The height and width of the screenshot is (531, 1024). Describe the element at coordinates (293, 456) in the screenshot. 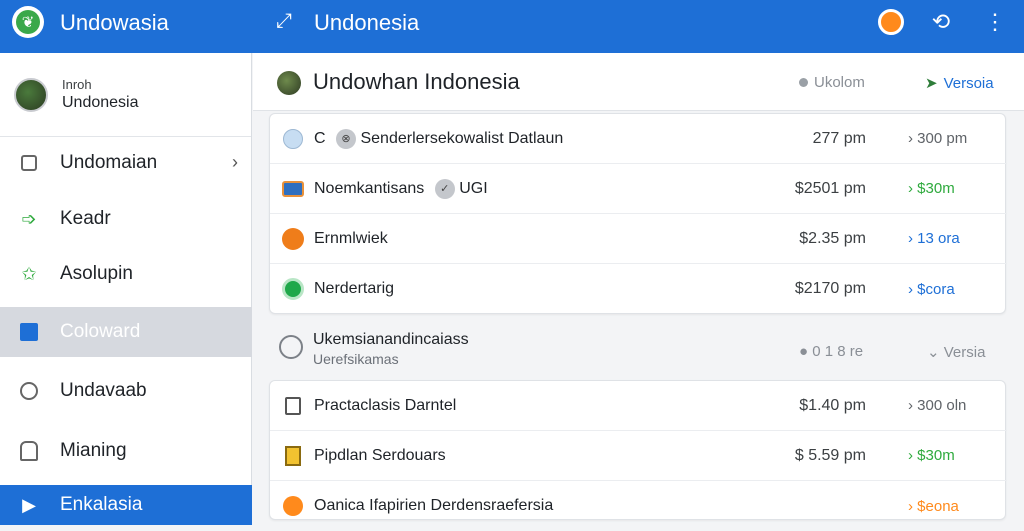

I see `yellow-doc-icon` at that location.